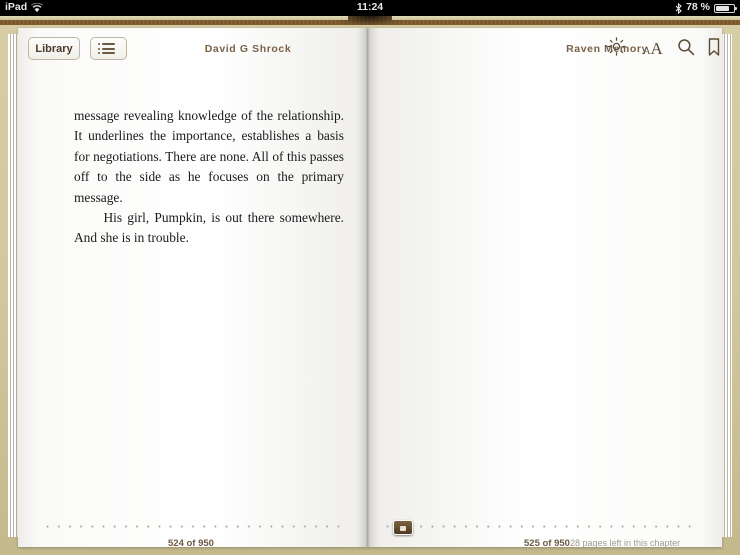 The width and height of the screenshot is (740, 555). I want to click on table-of-contents-button, so click(108, 48).